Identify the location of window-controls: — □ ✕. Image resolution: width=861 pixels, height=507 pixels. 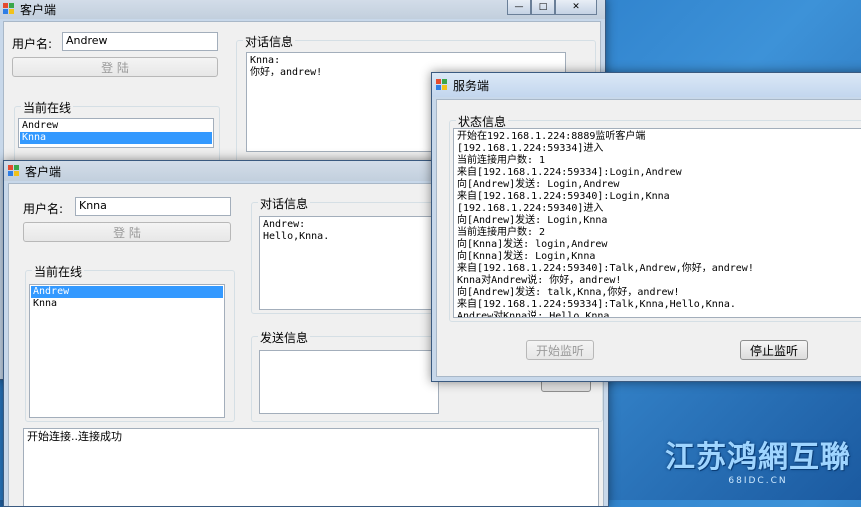
(552, 7).